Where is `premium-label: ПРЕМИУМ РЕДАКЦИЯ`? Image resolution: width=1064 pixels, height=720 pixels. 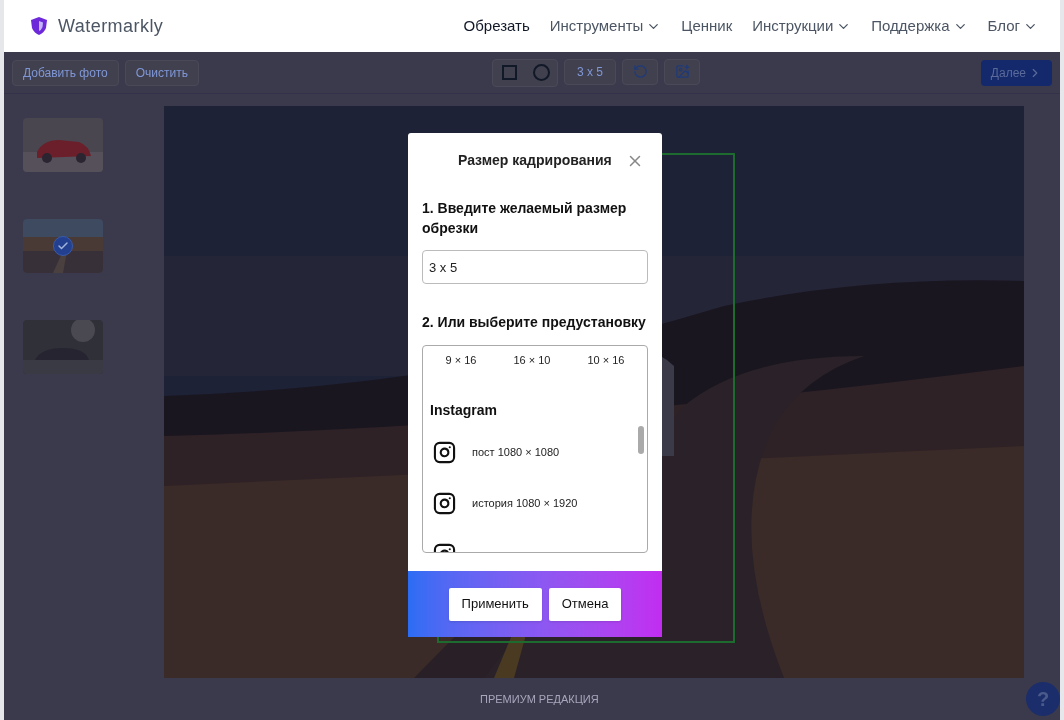 premium-label: ПРЕМИУМ РЕДАКЦИЯ is located at coordinates (539, 699).